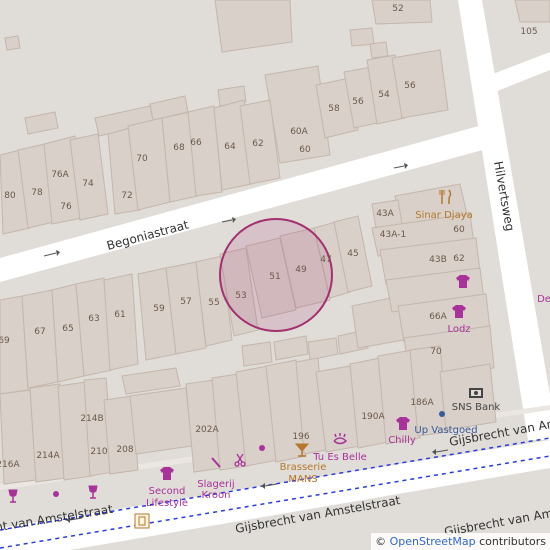  I want to click on house-number: 69, so click(5, 341).